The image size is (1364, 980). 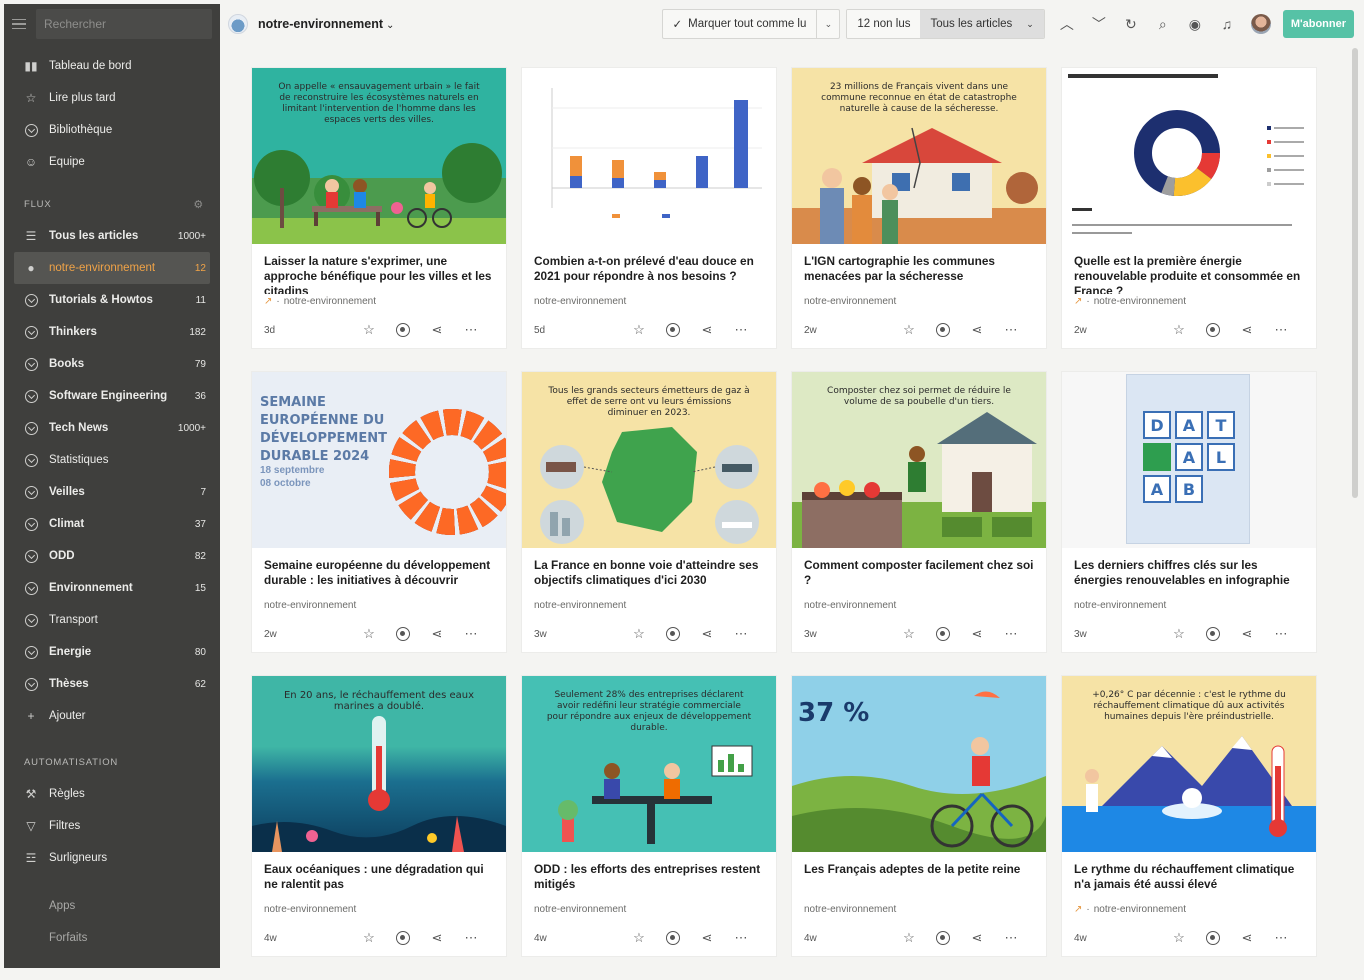 I want to click on sidebar-feed-0: ☰ Tous les articles 1000+, so click(x=112, y=236).